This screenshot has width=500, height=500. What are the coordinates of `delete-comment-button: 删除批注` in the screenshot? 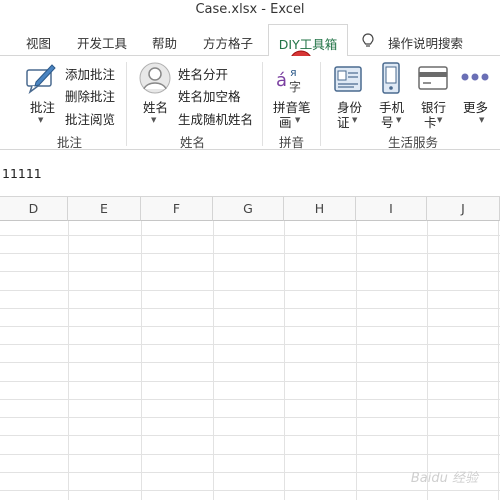 It's located at (90, 95).